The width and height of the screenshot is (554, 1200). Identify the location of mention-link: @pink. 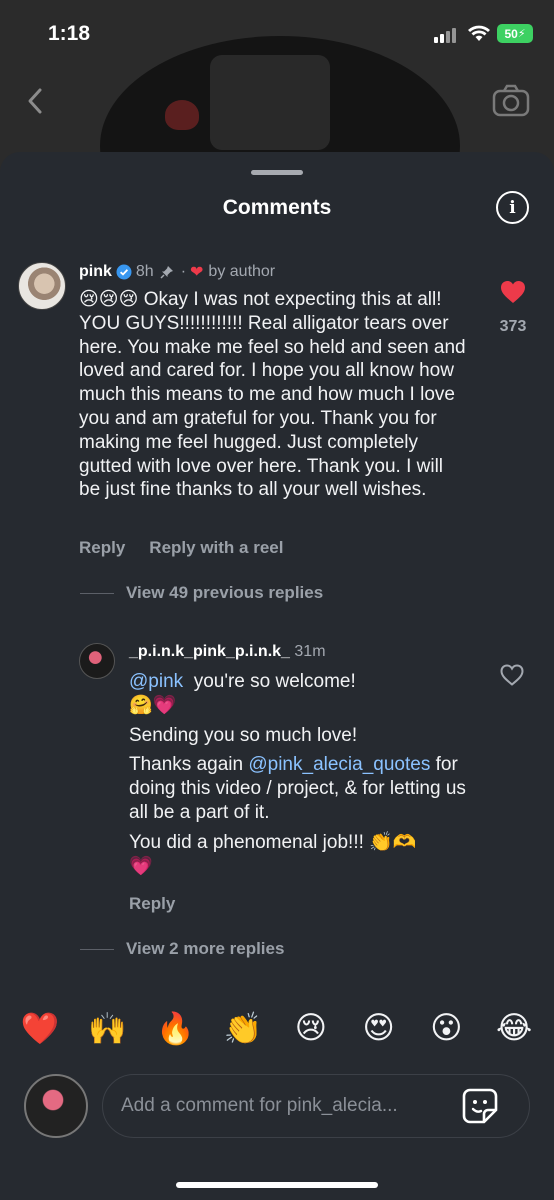
(156, 681).